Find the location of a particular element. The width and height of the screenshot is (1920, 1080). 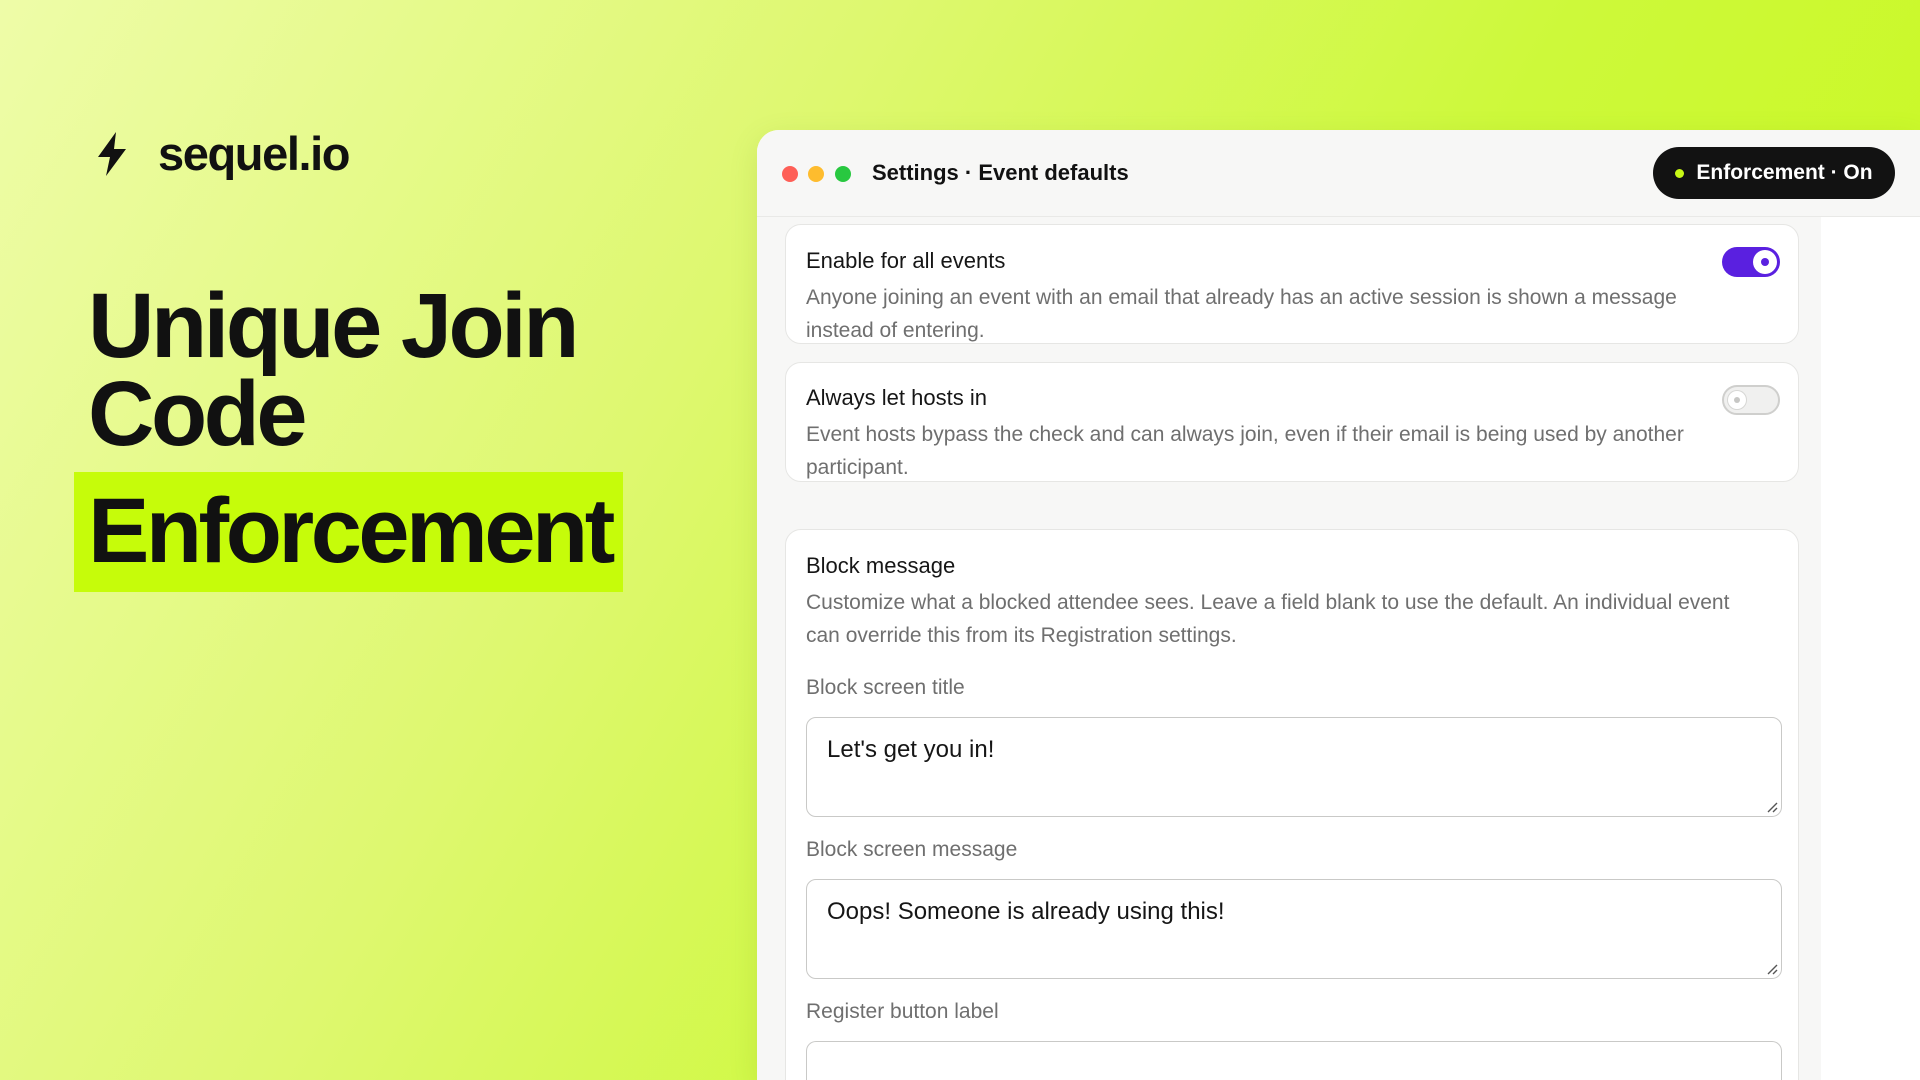

headline-line-2: Code is located at coordinates (198, 414).